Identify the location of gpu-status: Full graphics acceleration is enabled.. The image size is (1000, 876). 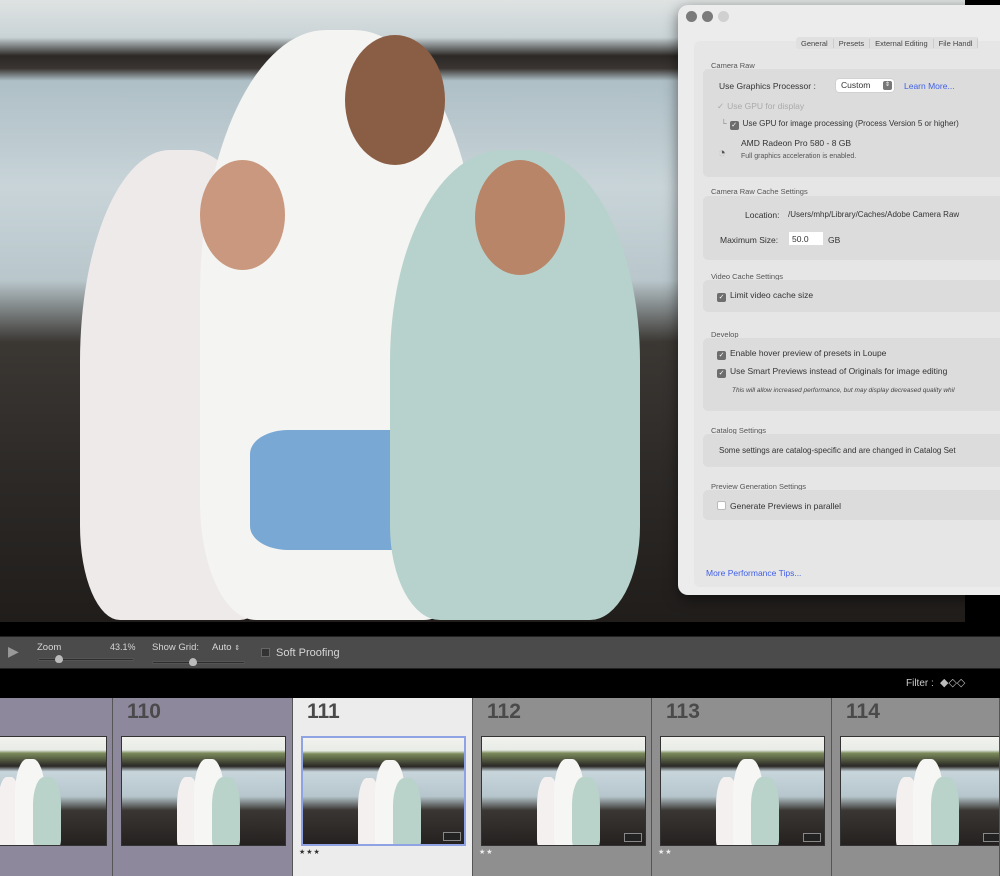
(799, 156).